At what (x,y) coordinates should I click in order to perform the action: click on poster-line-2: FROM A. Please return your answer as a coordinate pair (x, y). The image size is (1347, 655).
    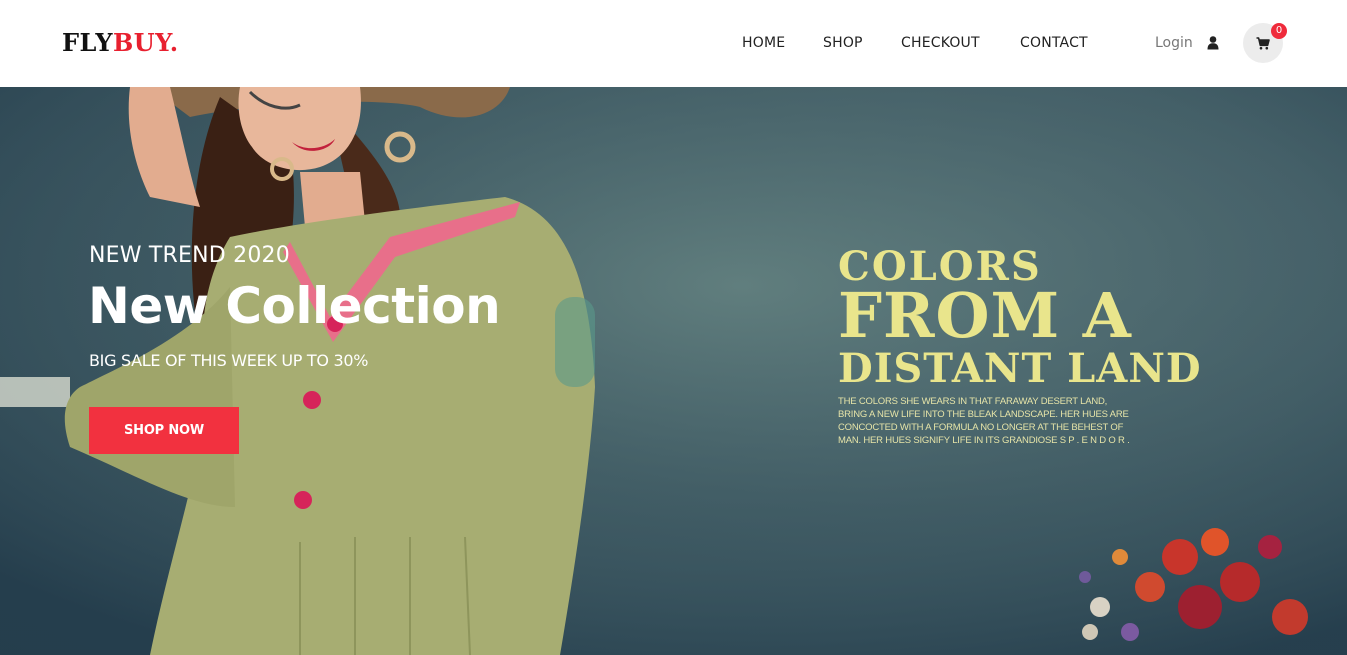
    Looking at the image, I should click on (985, 315).